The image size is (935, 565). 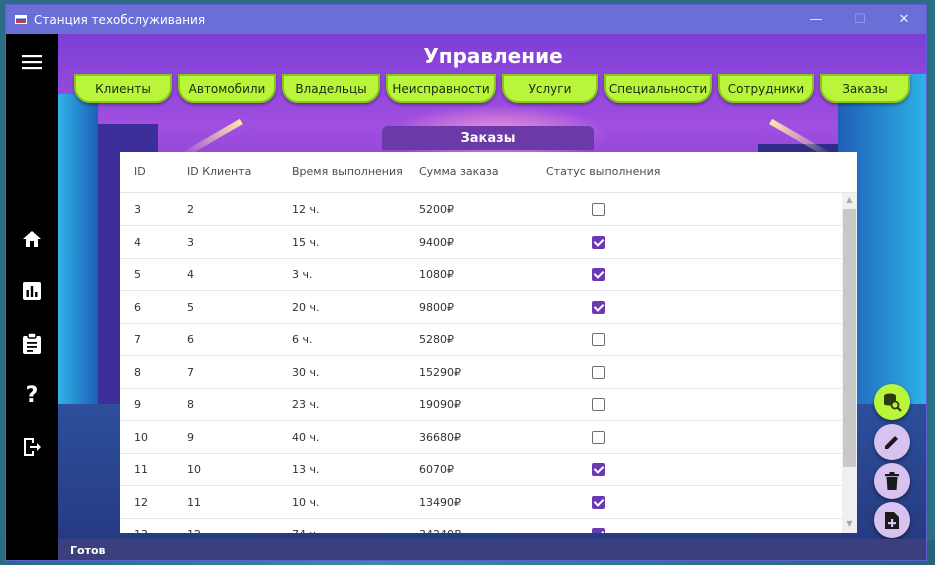 I want to click on search-db-button, so click(x=892, y=402).